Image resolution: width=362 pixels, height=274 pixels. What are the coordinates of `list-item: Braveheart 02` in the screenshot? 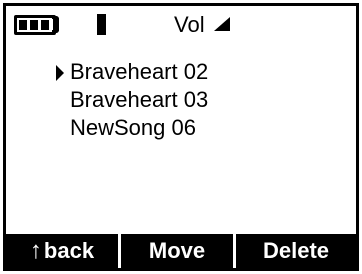 It's located at (181, 72).